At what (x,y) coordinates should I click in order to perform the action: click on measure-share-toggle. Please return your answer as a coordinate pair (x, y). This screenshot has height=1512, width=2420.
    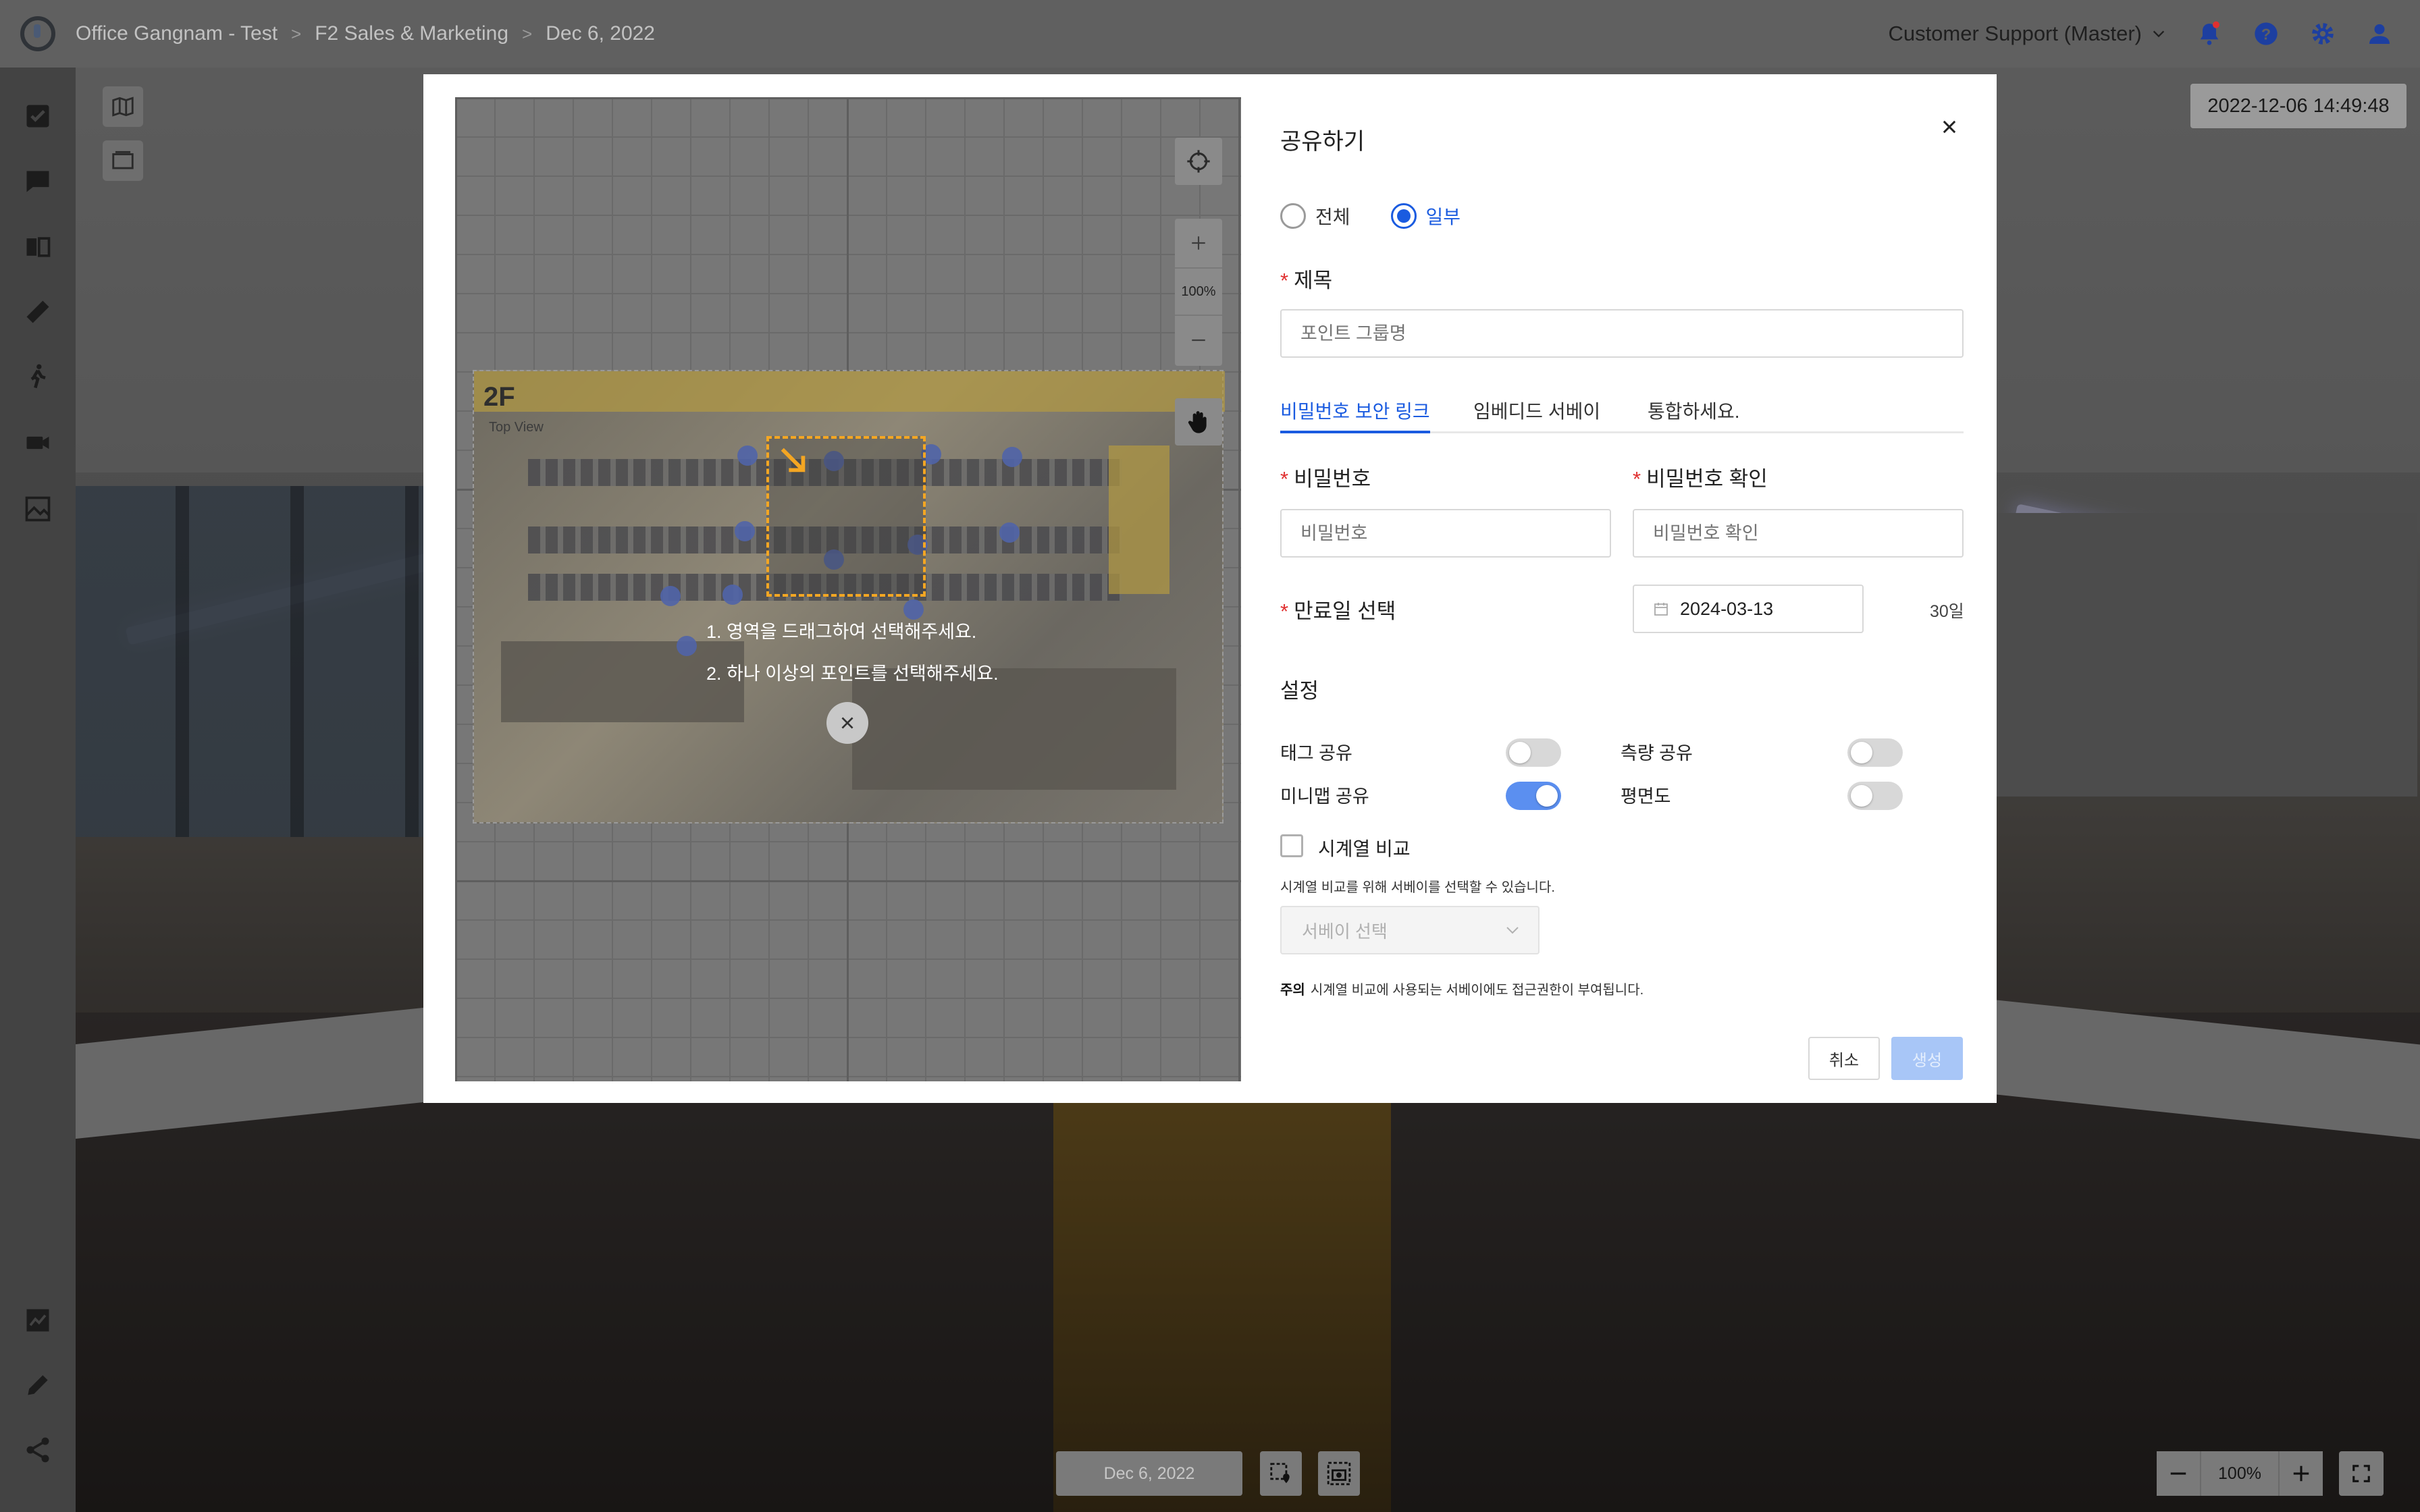
    Looking at the image, I should click on (1875, 752).